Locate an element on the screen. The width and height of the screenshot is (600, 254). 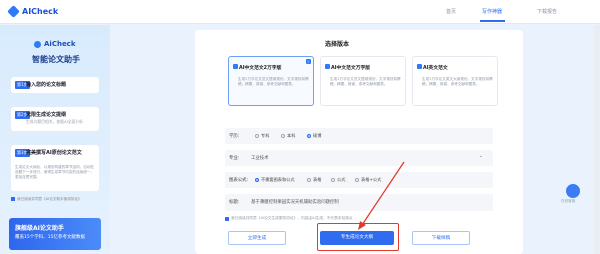
nav-home: 首页 is located at coordinates (451, 11).